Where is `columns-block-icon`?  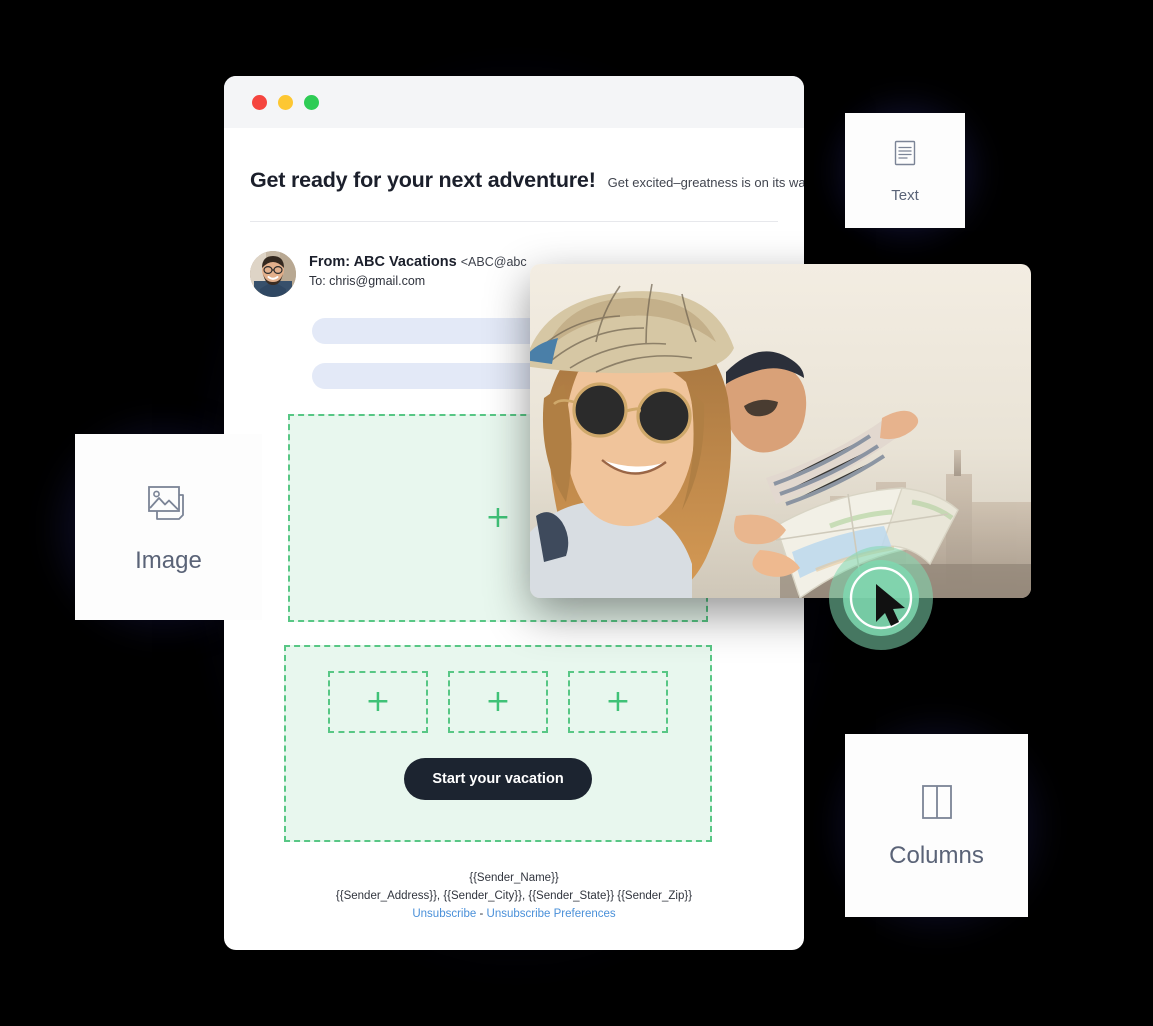
columns-block-icon is located at coordinates (937, 804).